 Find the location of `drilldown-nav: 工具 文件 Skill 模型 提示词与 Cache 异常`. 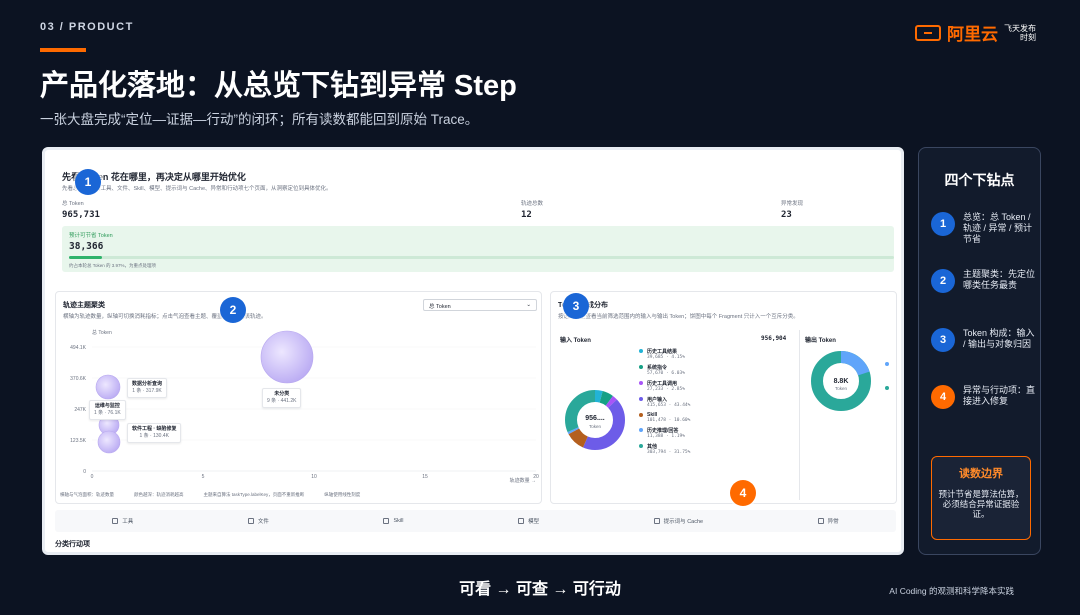

drilldown-nav: 工具 文件 Skill 模型 提示词与 Cache 异常 is located at coordinates (475, 521).